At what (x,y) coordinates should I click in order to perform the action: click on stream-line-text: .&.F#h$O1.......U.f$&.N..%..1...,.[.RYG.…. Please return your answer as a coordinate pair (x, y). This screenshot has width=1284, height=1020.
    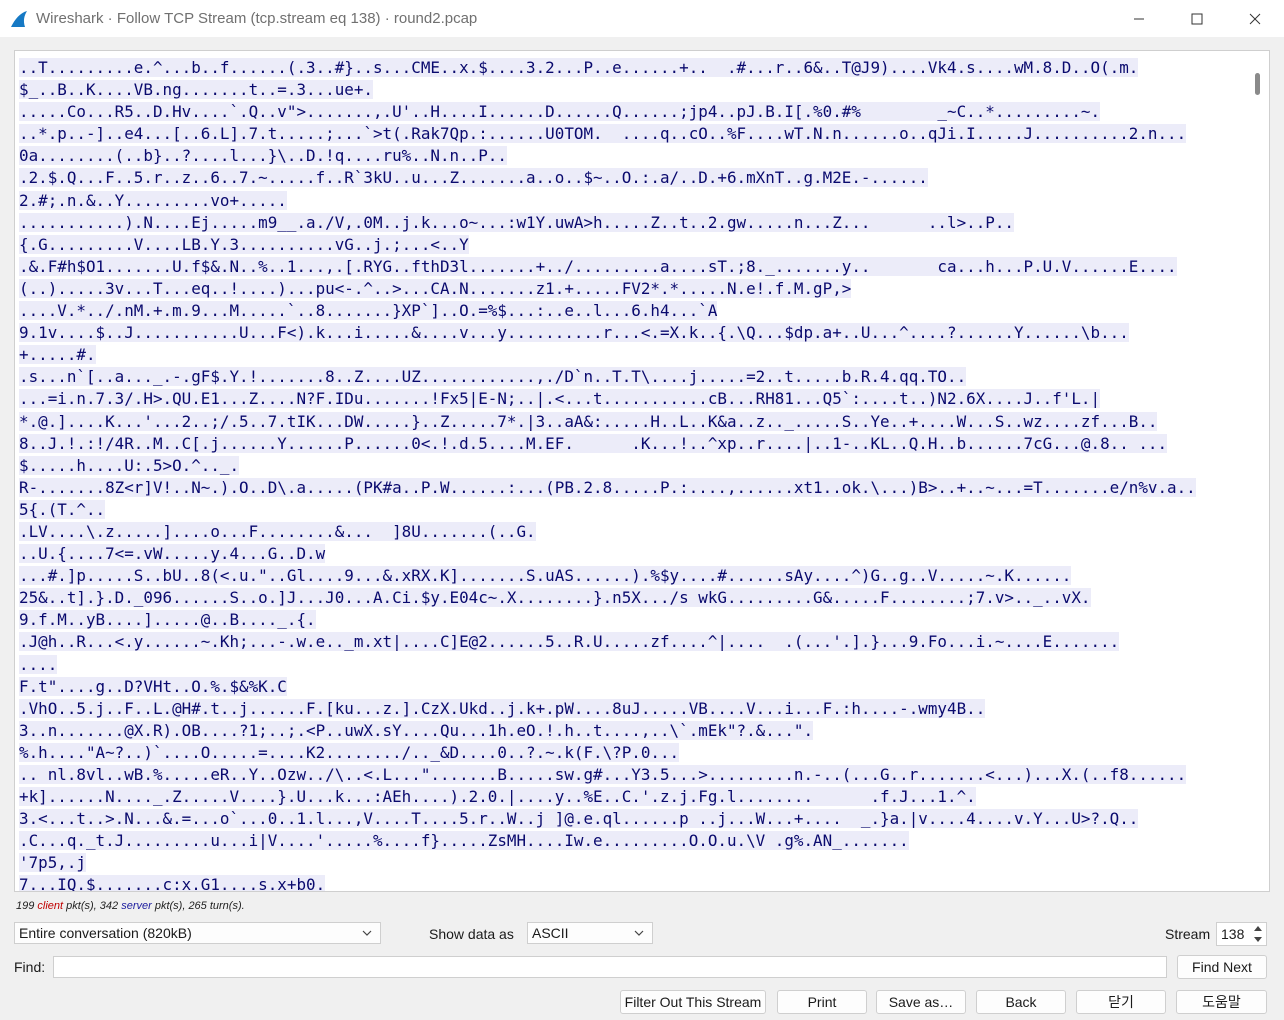
    Looking at the image, I should click on (598, 266).